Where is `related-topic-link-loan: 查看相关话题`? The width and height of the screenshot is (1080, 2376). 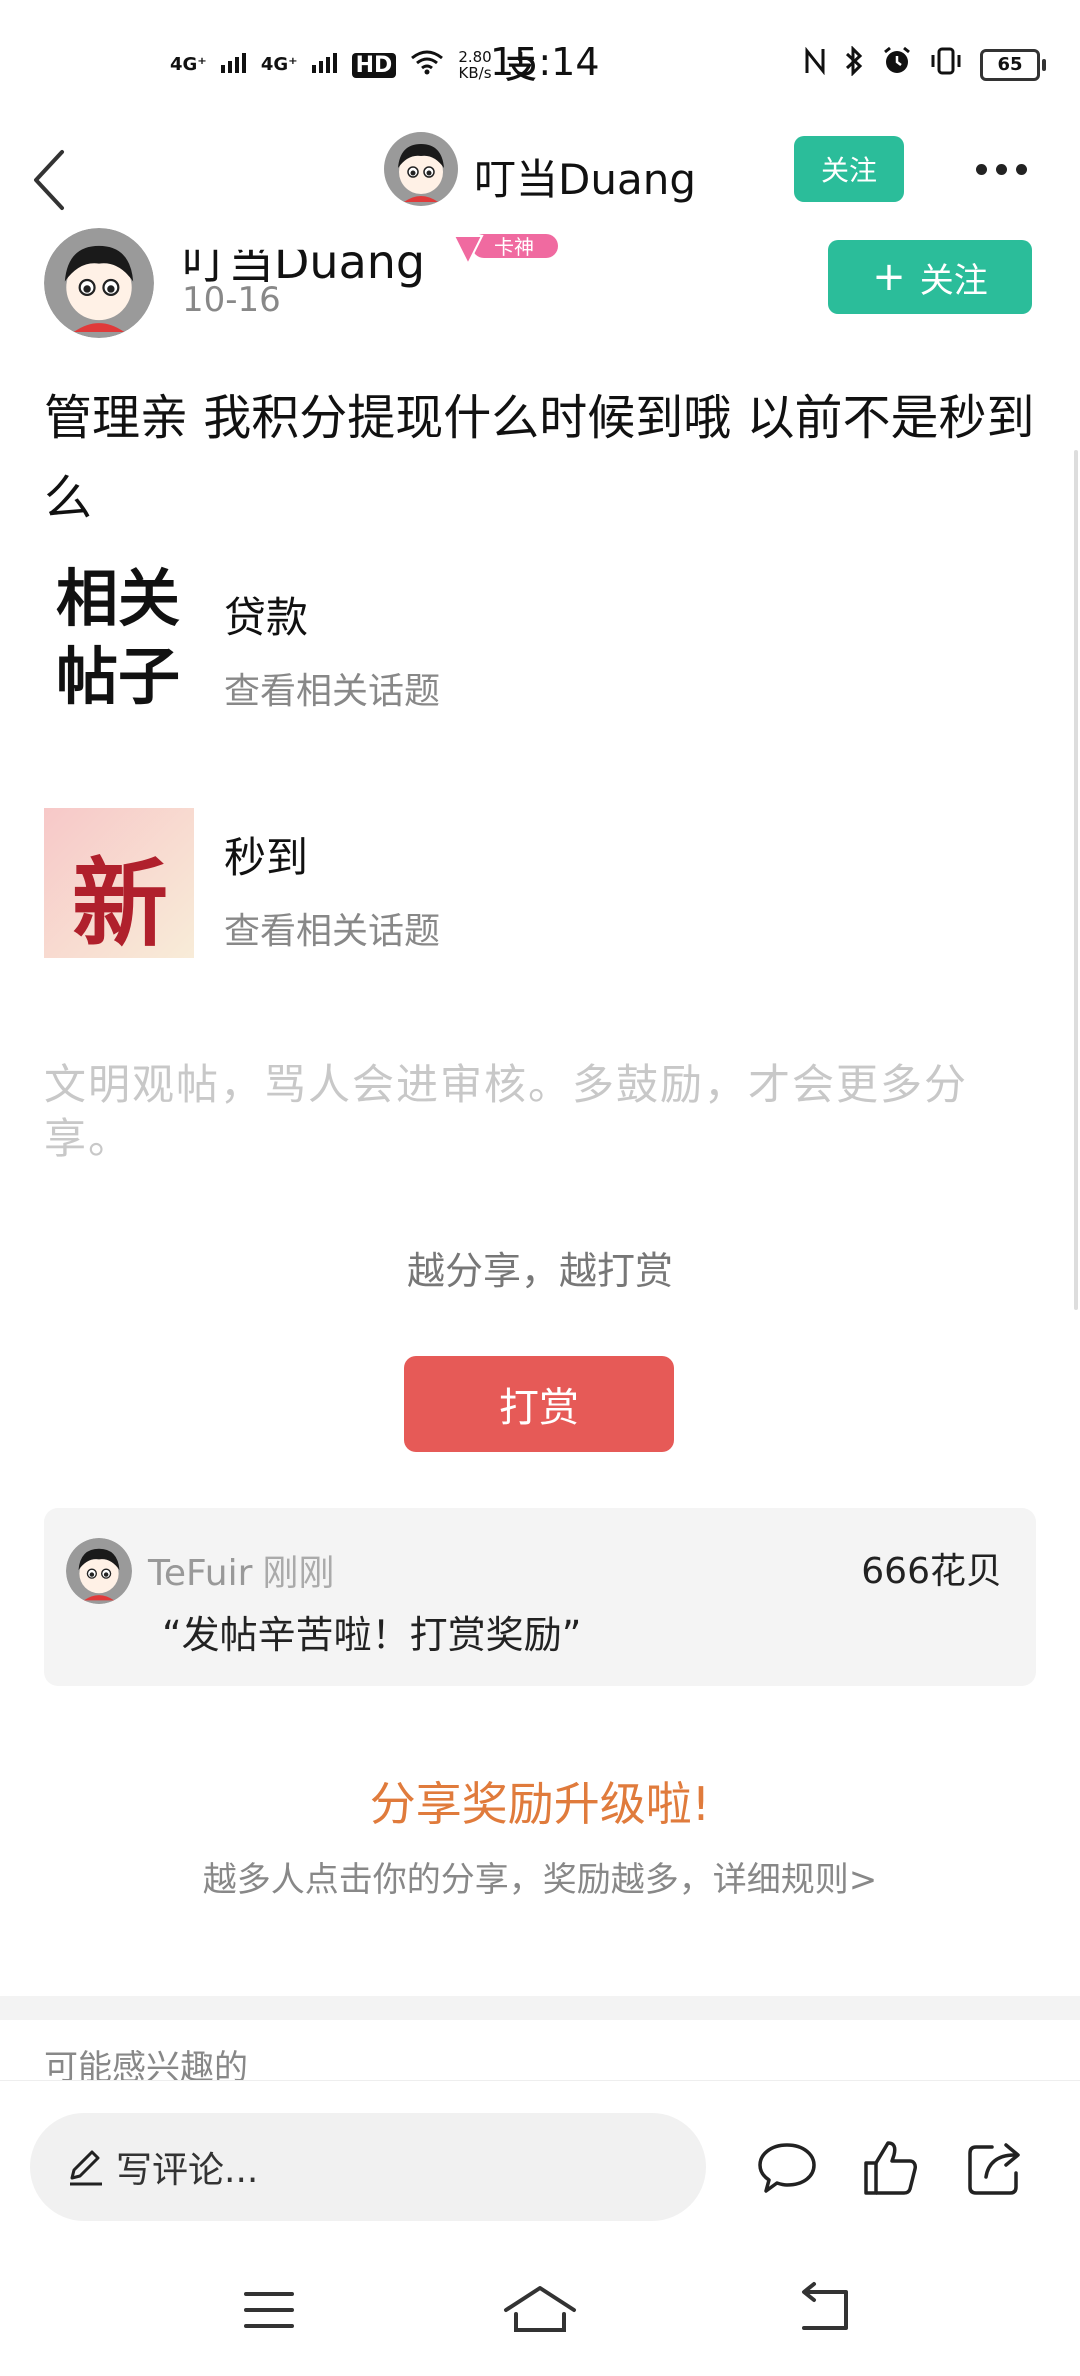 related-topic-link-loan: 查看相关话题 is located at coordinates (332, 688).